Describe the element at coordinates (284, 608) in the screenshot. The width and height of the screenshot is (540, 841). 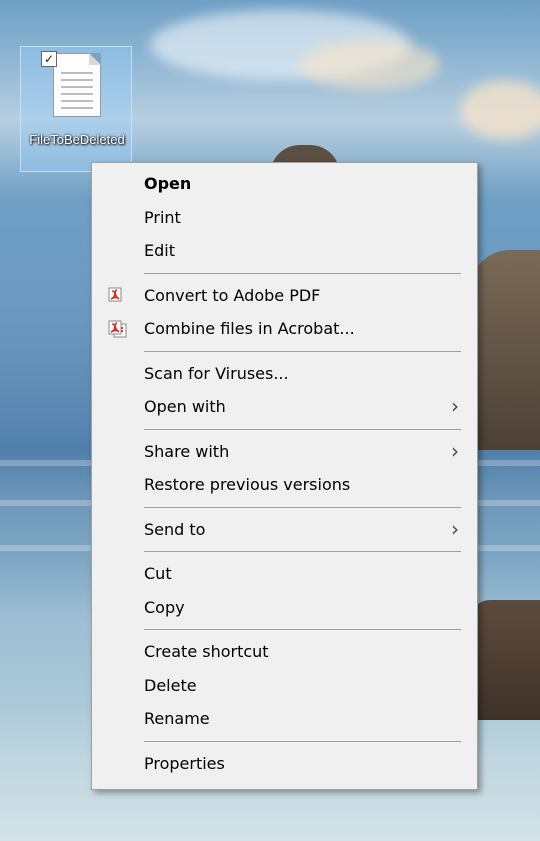
I see `menu-item-copy: Copy` at that location.